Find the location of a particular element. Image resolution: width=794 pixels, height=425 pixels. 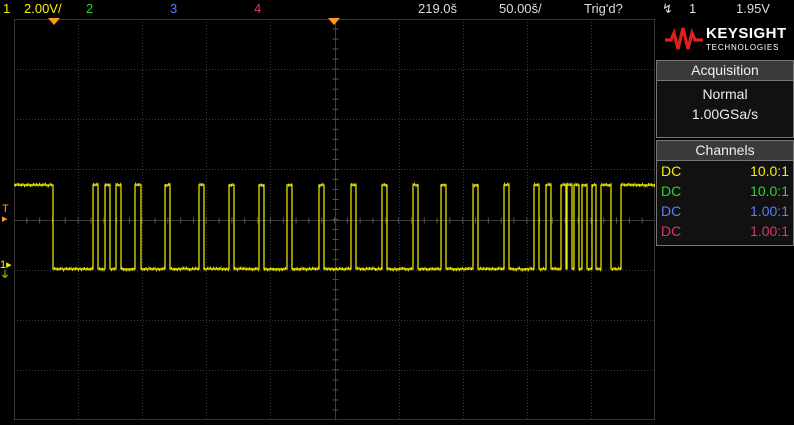

logo-subtitle: TECHNOLOGIES is located at coordinates (743, 47).